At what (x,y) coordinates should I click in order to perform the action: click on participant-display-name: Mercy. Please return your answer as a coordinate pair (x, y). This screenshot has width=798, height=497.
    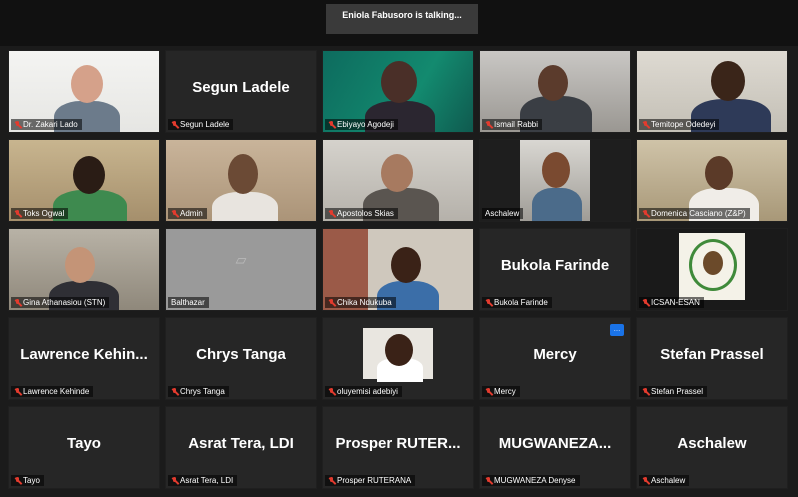
    Looking at the image, I should click on (555, 354).